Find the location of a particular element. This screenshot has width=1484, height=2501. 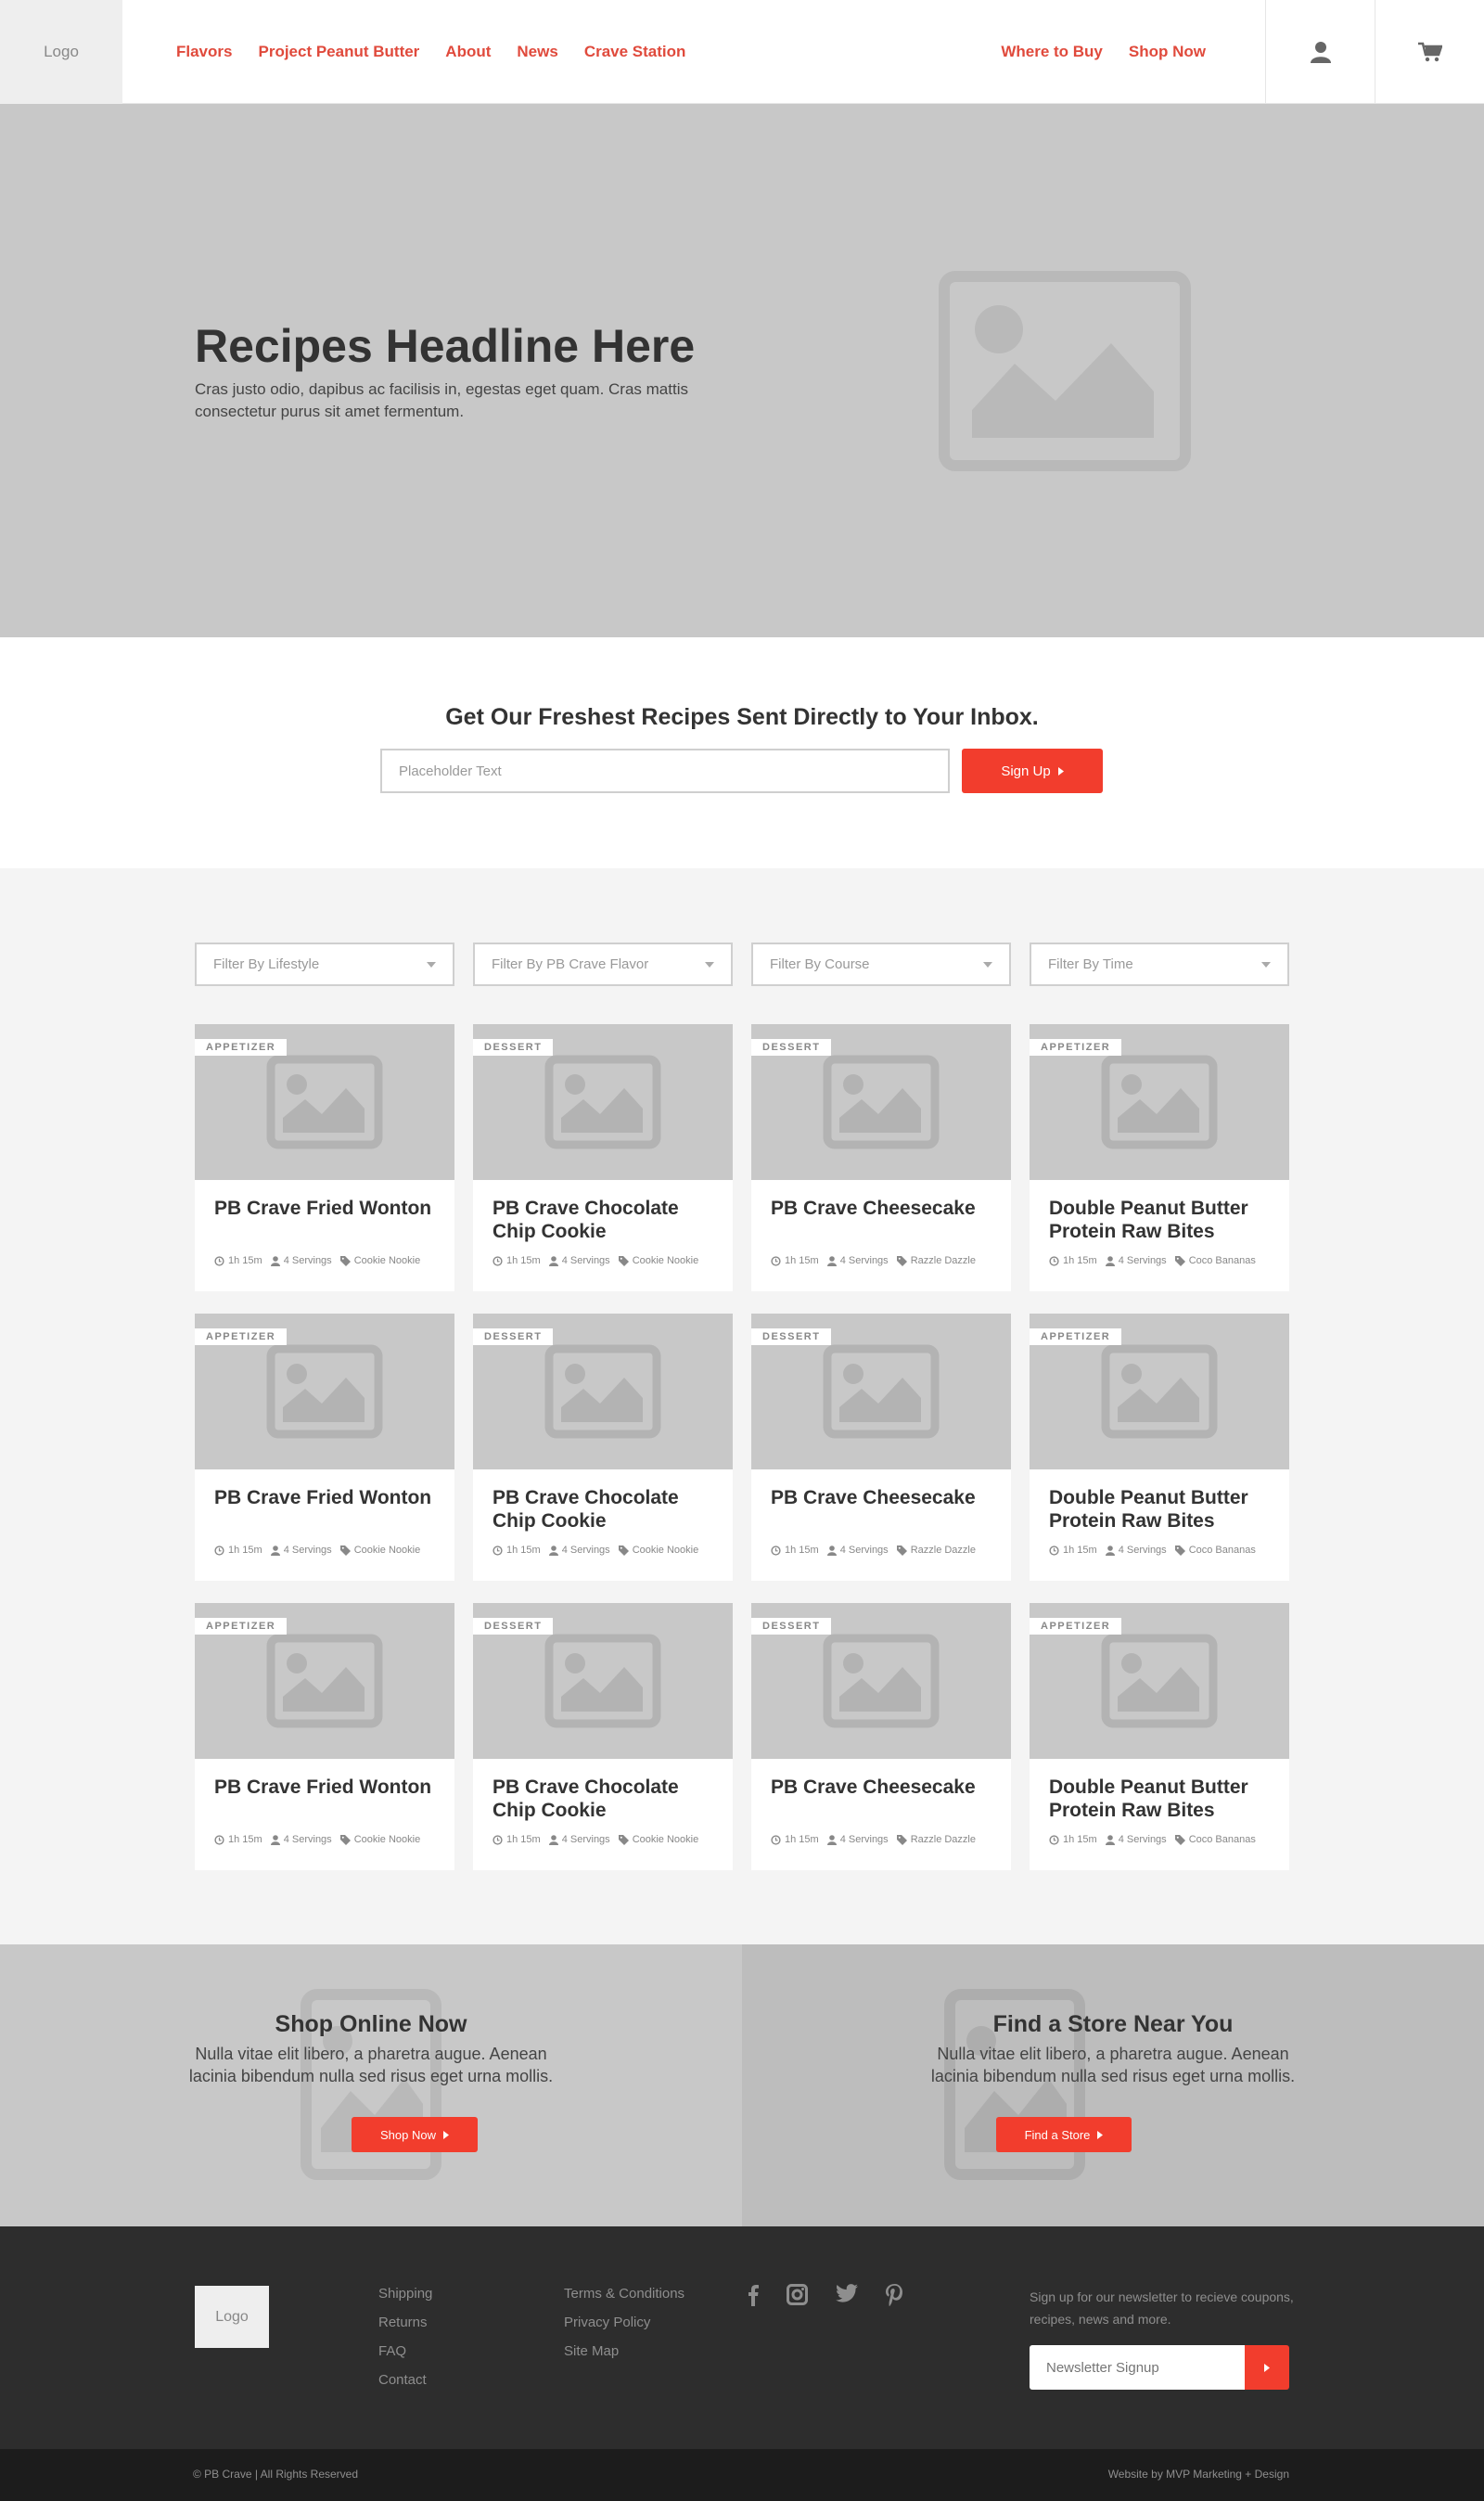

footer-link-sitemap: Site Map is located at coordinates (624, 2351).